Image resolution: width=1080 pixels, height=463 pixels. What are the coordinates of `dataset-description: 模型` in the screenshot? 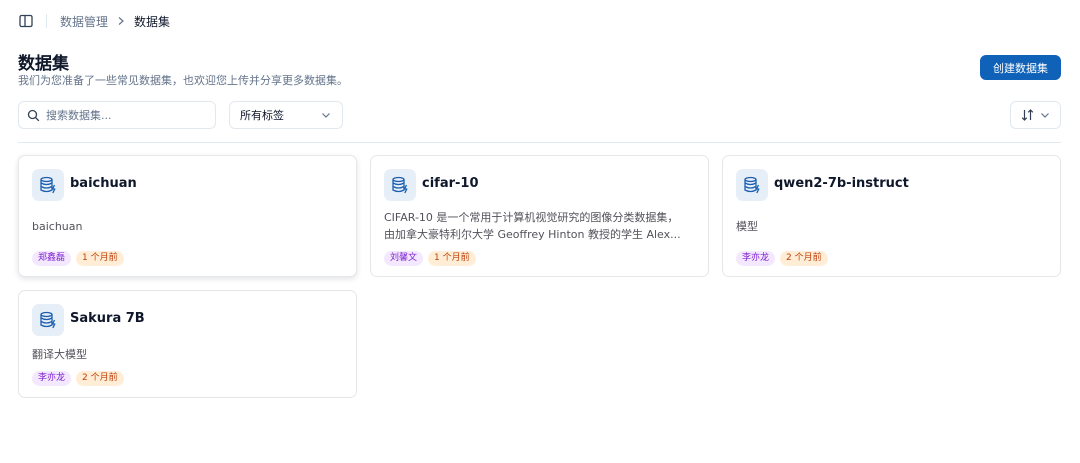 It's located at (747, 226).